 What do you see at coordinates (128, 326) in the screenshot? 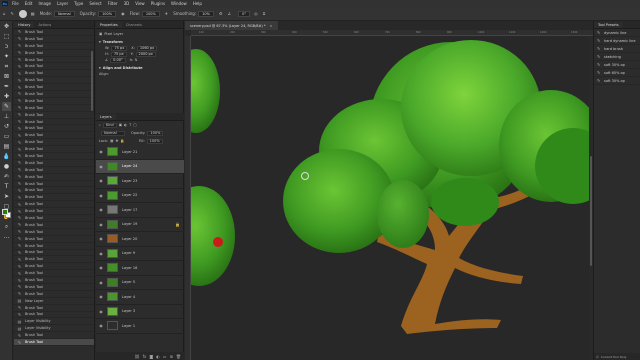
I see `layer-name: Layer 1` at bounding box center [128, 326].